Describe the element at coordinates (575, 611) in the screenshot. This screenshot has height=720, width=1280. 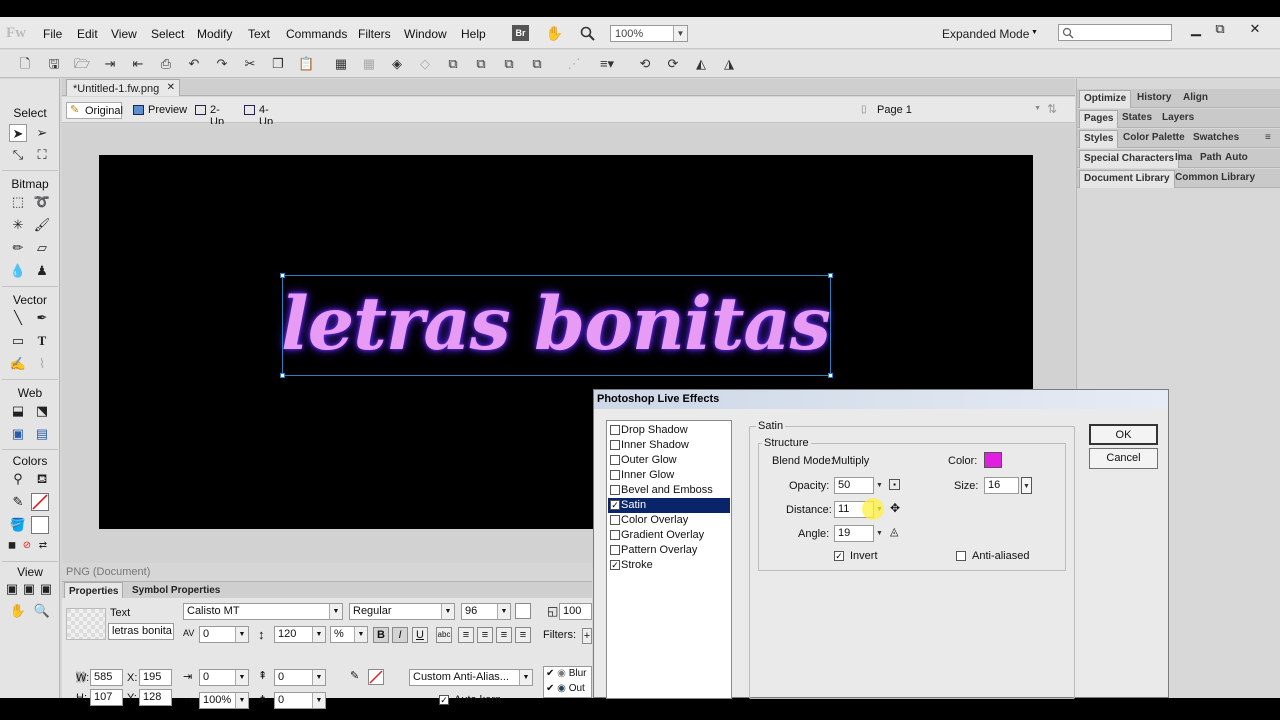
I see `opacity-field: 100` at that location.